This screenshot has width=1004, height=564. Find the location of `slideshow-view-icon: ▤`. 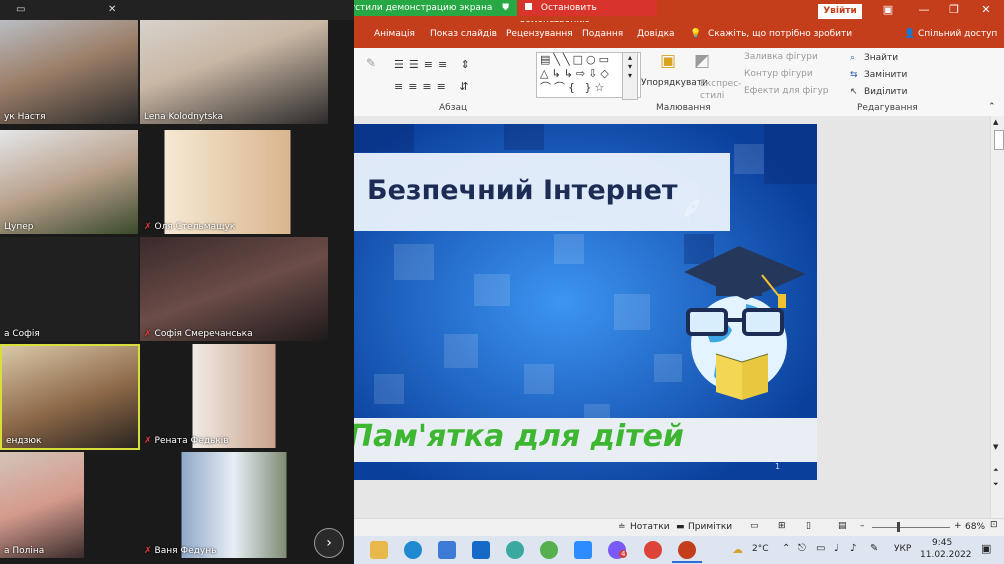

slideshow-view-icon: ▤ is located at coordinates (842, 526).